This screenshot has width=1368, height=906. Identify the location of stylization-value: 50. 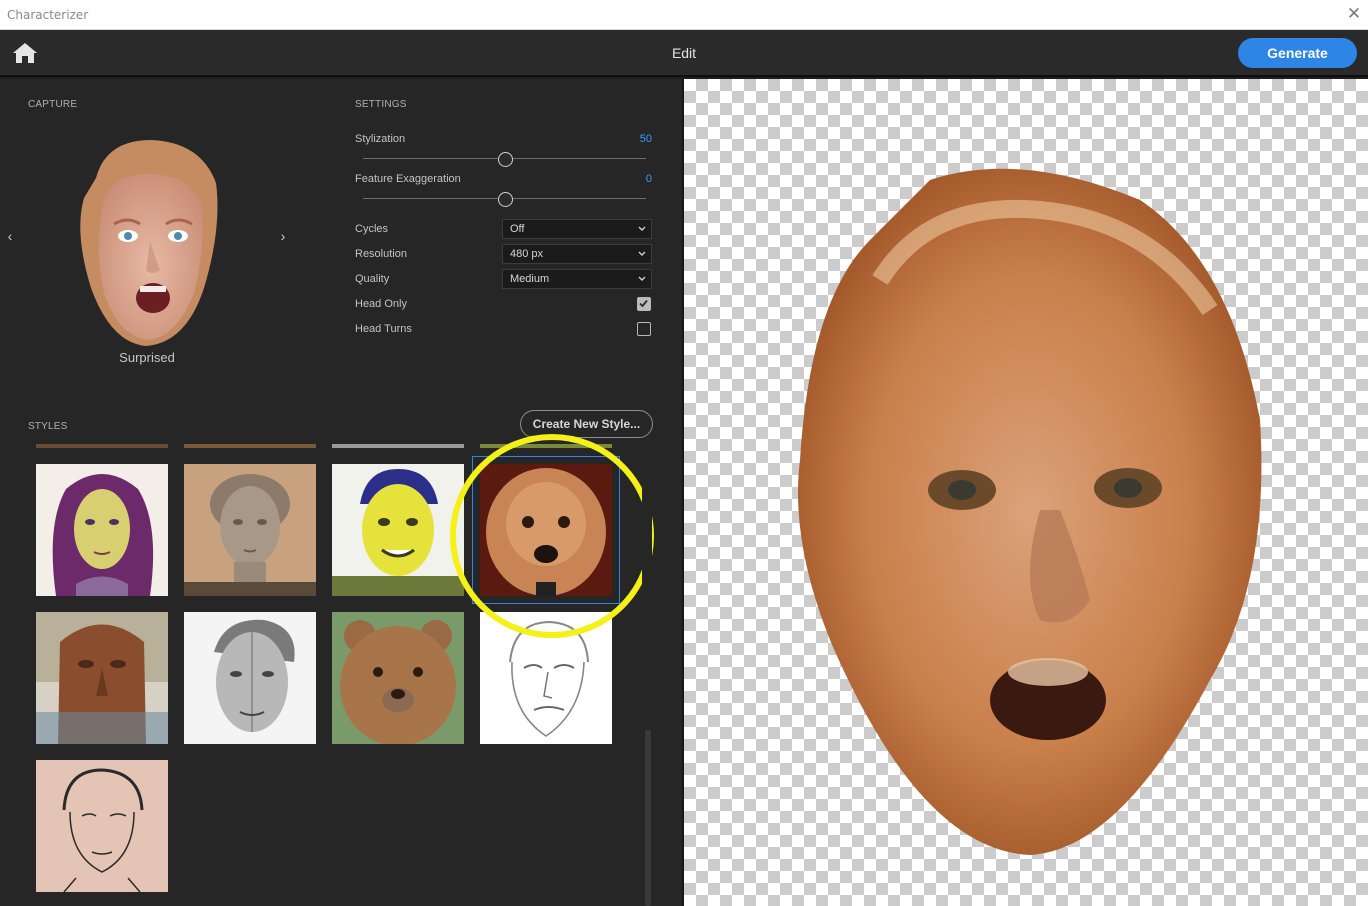
(645, 139).